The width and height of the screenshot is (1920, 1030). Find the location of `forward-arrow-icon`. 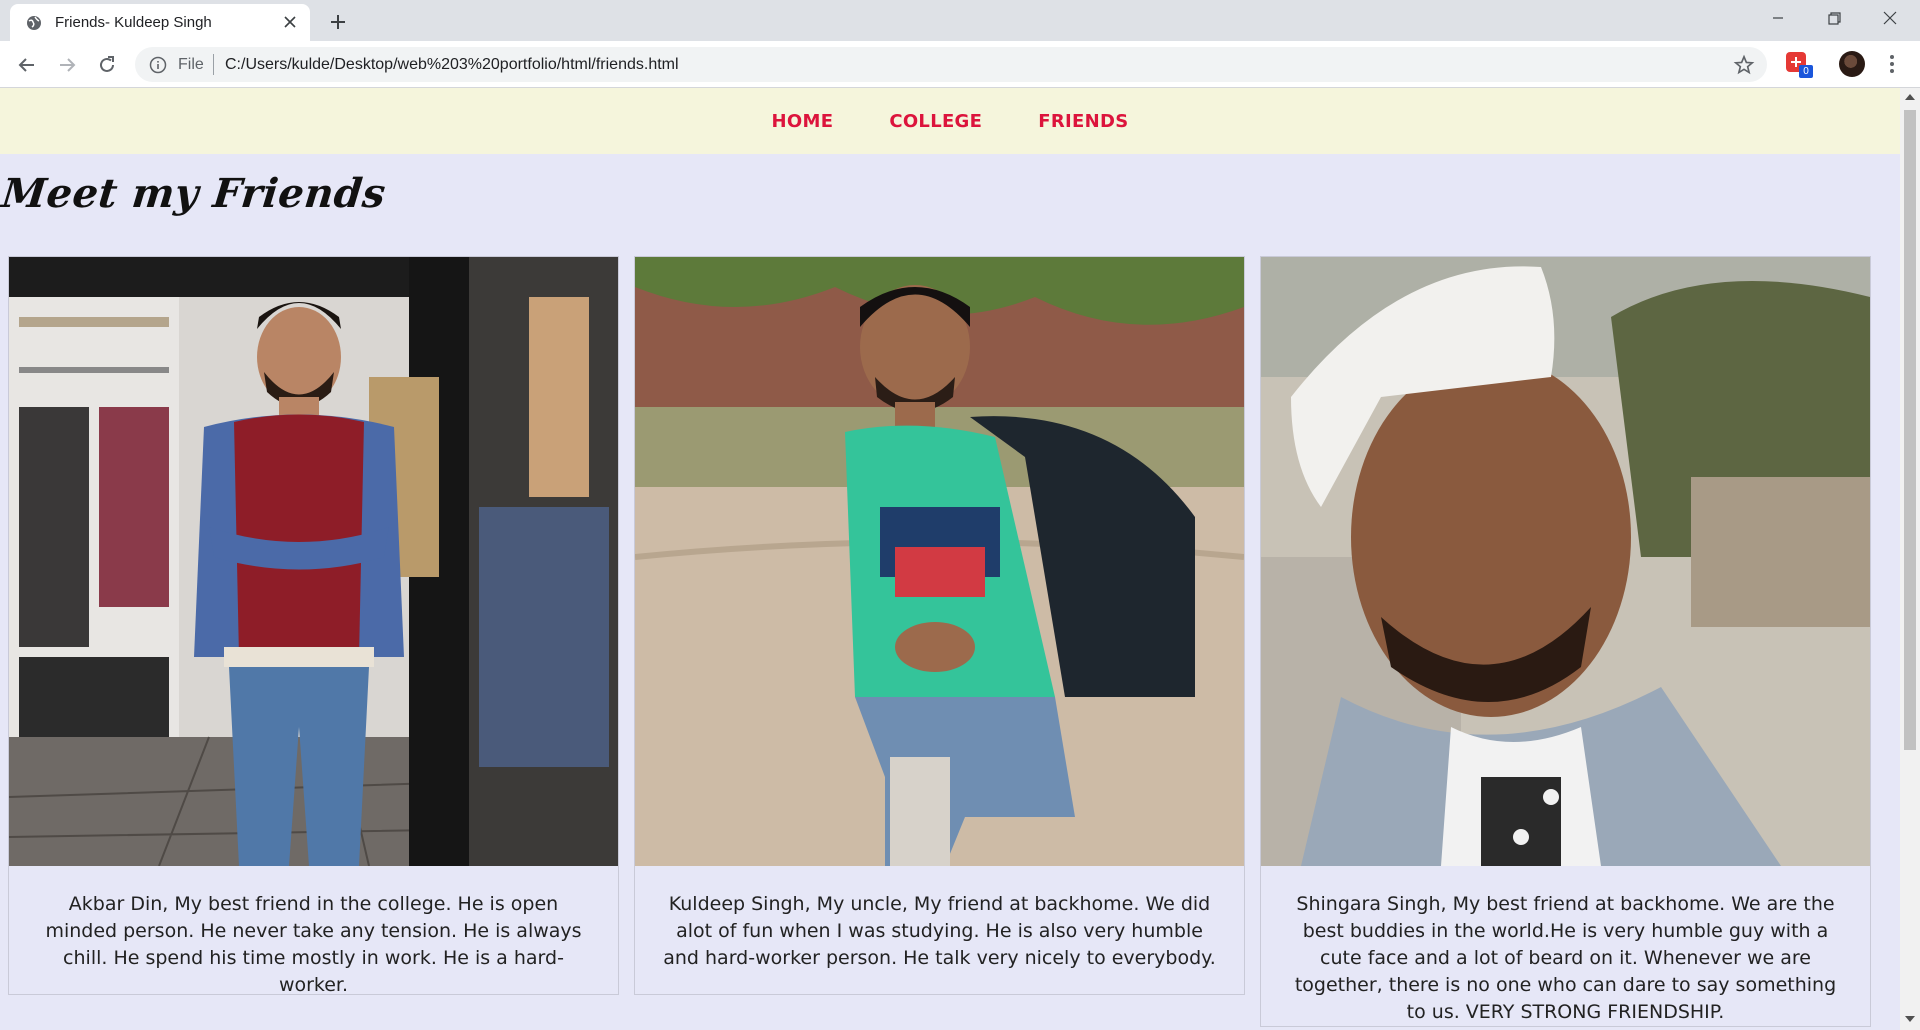

forward-arrow-icon is located at coordinates (67, 65).